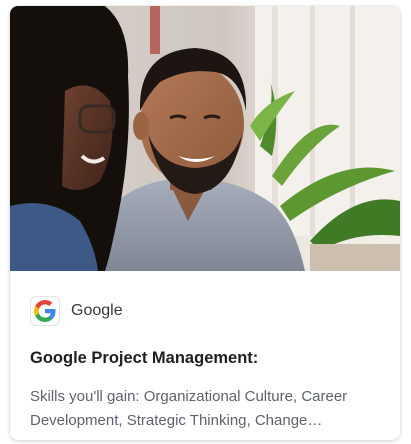  I want to click on course-title: Google Project Management:, so click(205, 358).